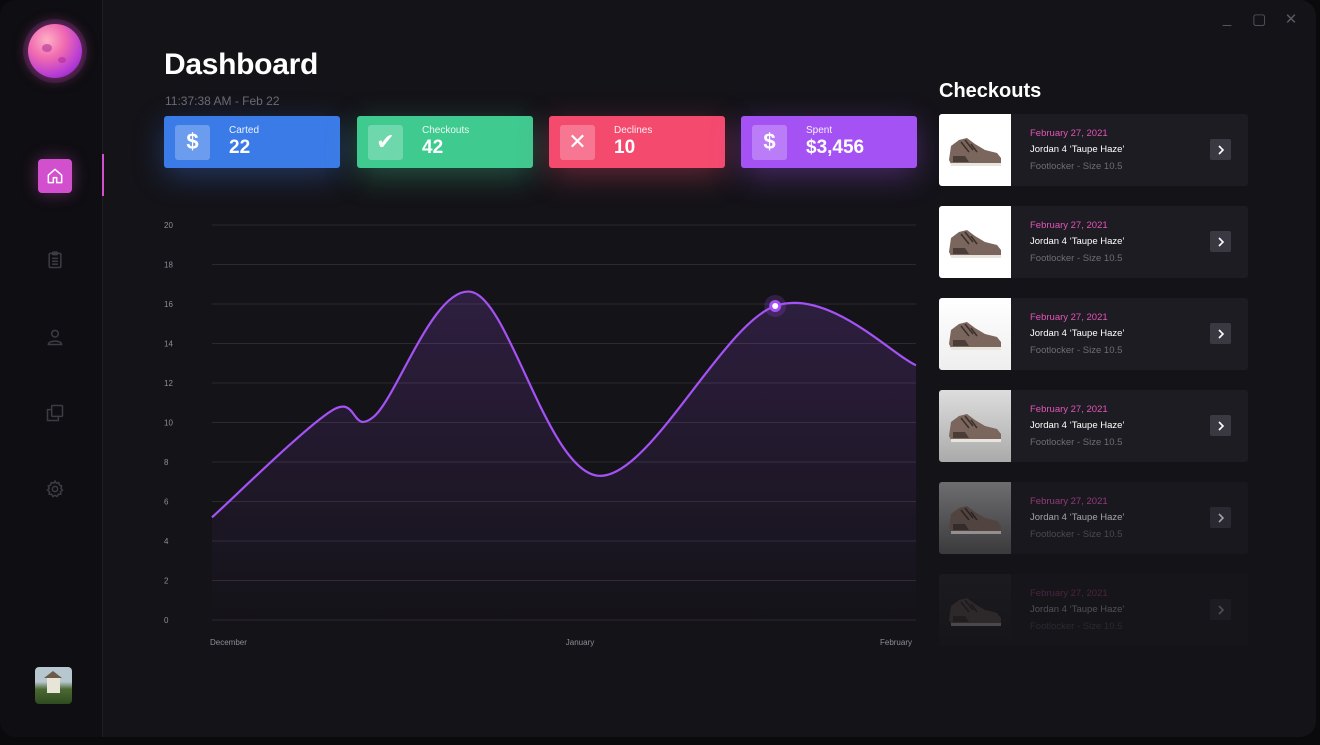  Describe the element at coordinates (580, 642) in the screenshot. I see `x-tick-label: January` at that location.